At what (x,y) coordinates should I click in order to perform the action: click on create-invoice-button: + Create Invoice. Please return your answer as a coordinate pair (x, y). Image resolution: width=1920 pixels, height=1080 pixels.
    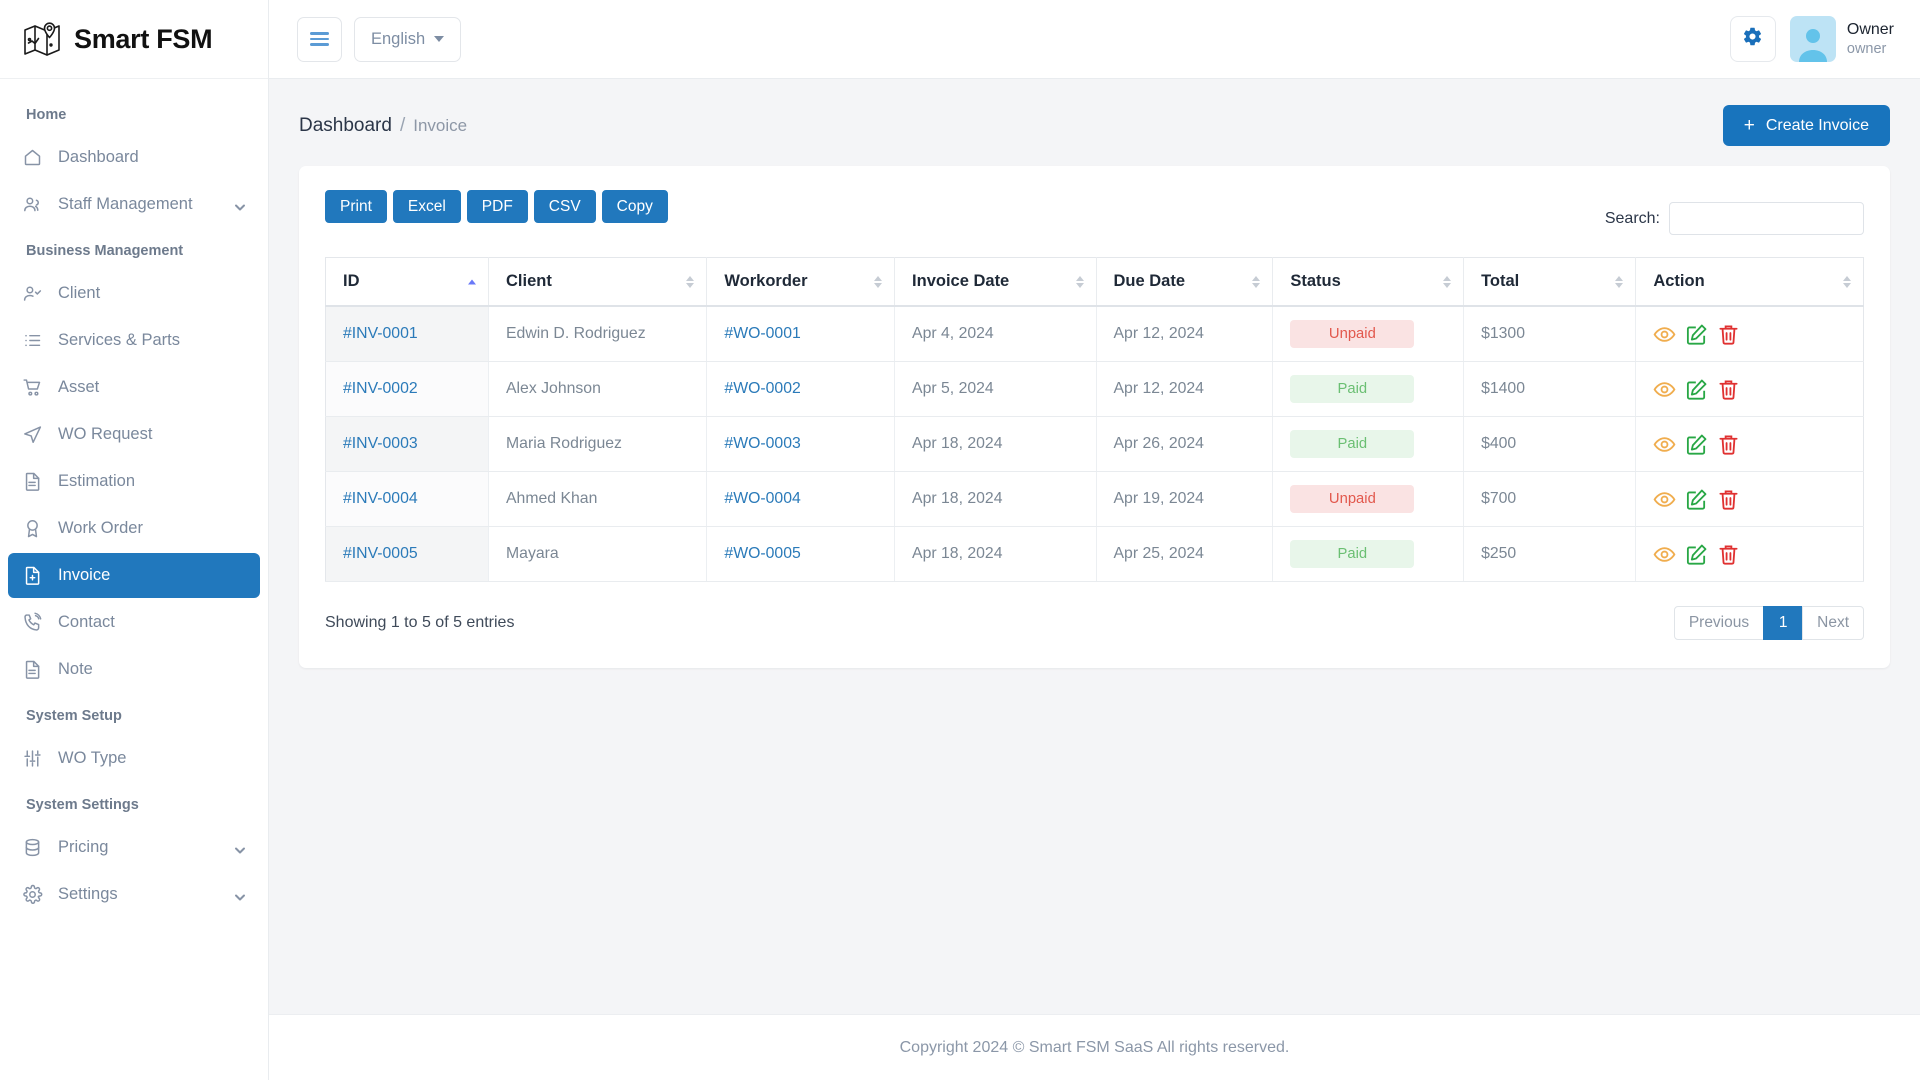
    Looking at the image, I should click on (1806, 125).